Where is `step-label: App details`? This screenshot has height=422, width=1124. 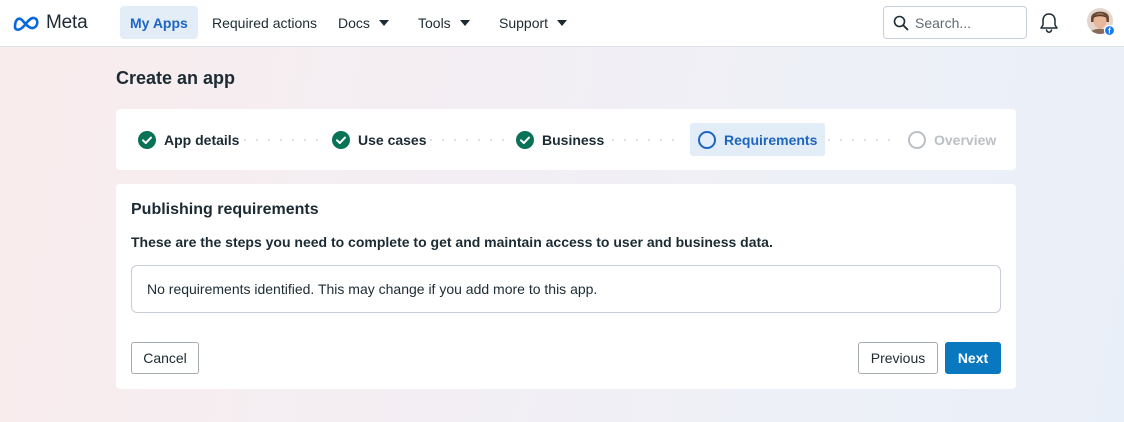
step-label: App details is located at coordinates (202, 139).